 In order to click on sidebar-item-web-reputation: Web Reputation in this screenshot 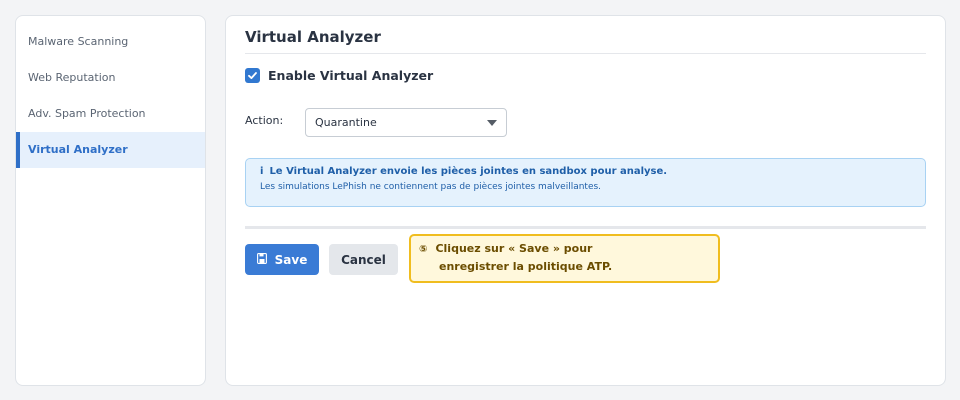, I will do `click(110, 78)`.